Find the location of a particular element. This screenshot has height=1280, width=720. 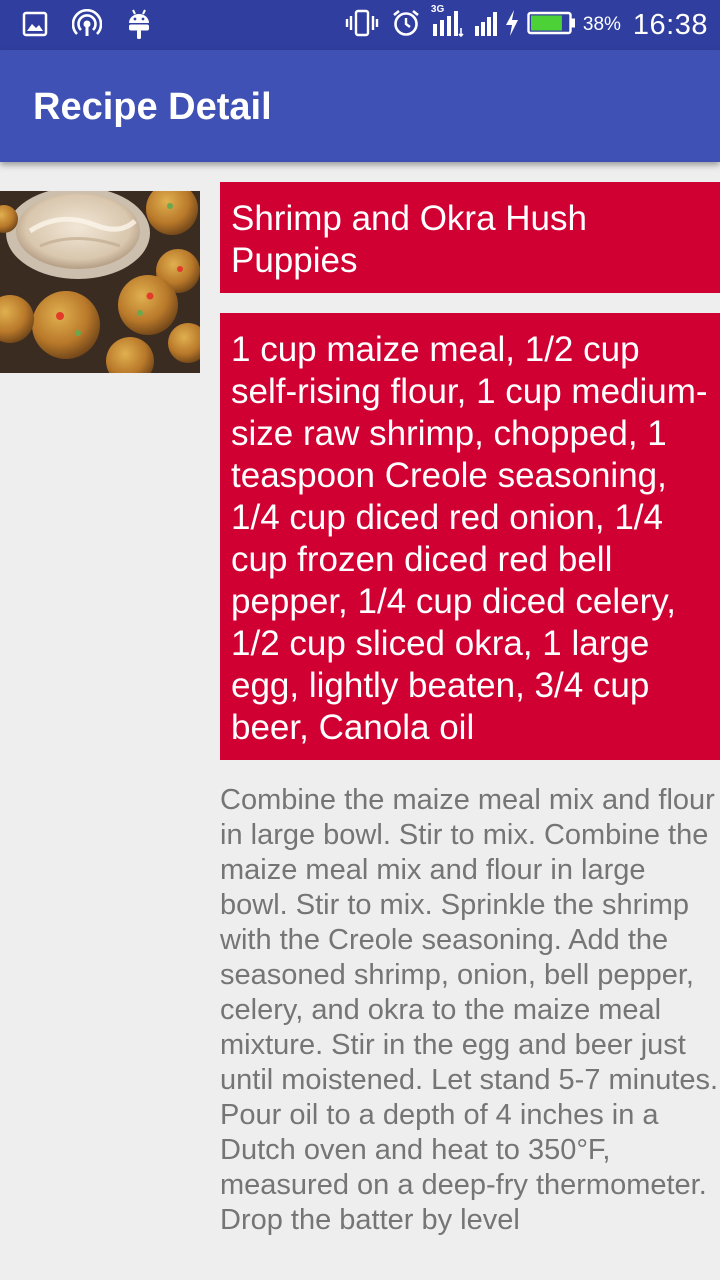

charging-icon is located at coordinates (512, 25).